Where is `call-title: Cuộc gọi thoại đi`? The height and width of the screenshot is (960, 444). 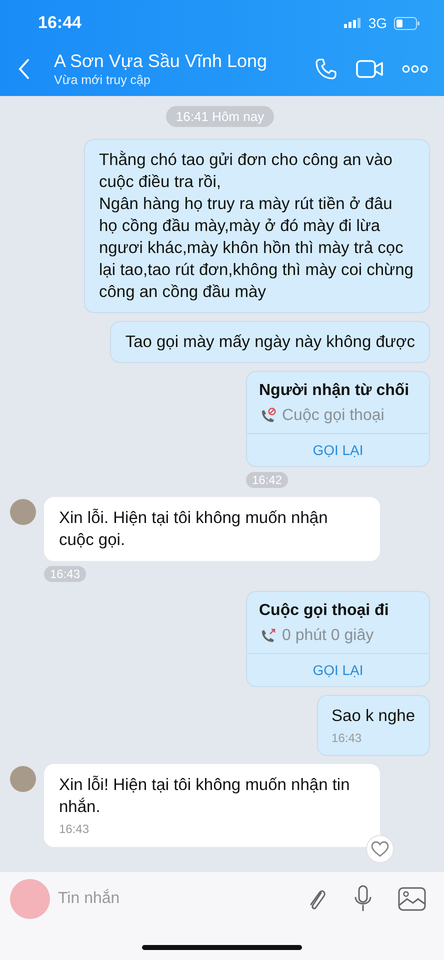 call-title: Cuộc gọi thoại đi is located at coordinates (324, 611).